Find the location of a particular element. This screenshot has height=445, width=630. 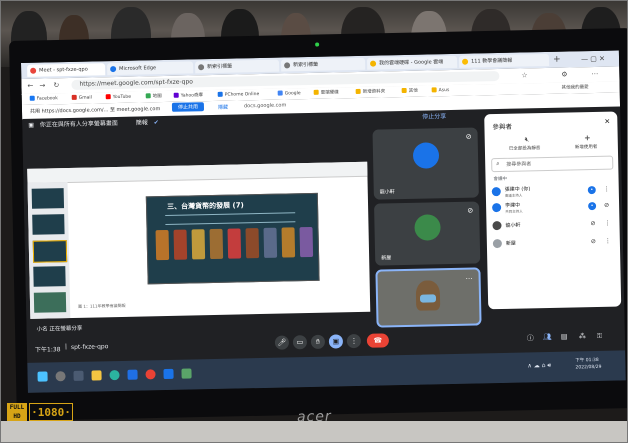

extensions-icon: ☆ is located at coordinates (524, 75).